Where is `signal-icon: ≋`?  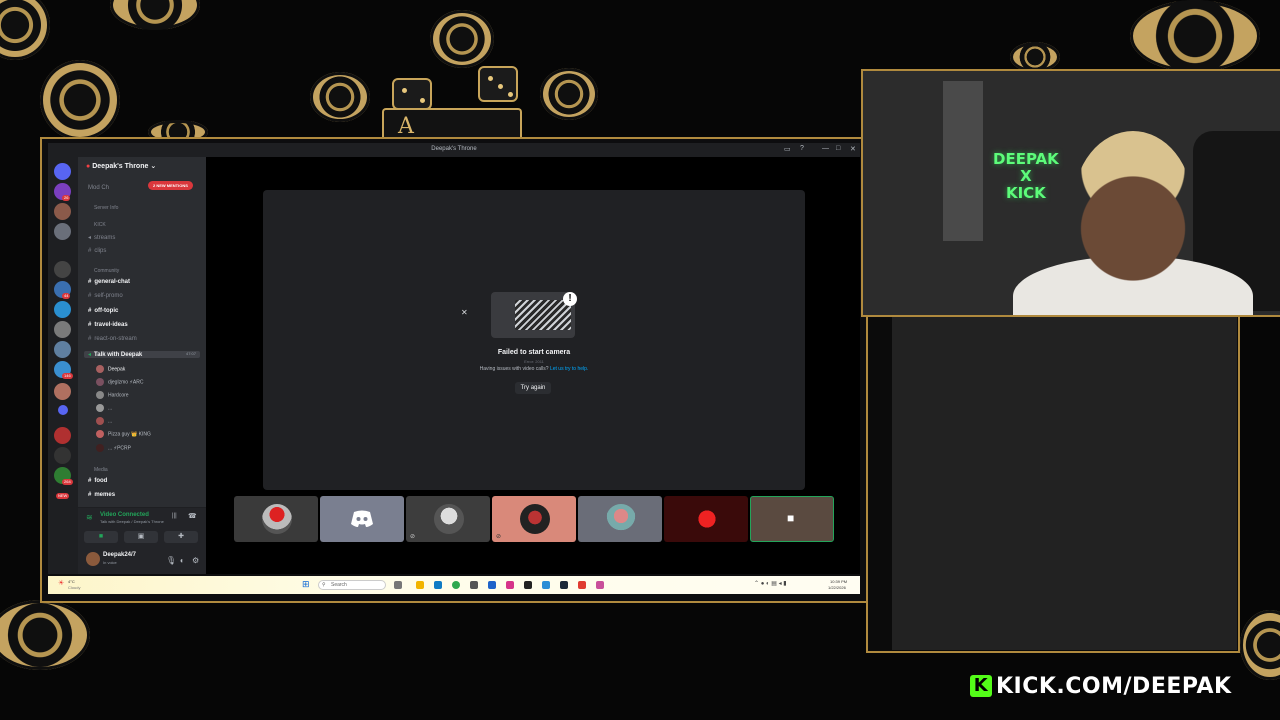 signal-icon: ≋ is located at coordinates (89, 517).